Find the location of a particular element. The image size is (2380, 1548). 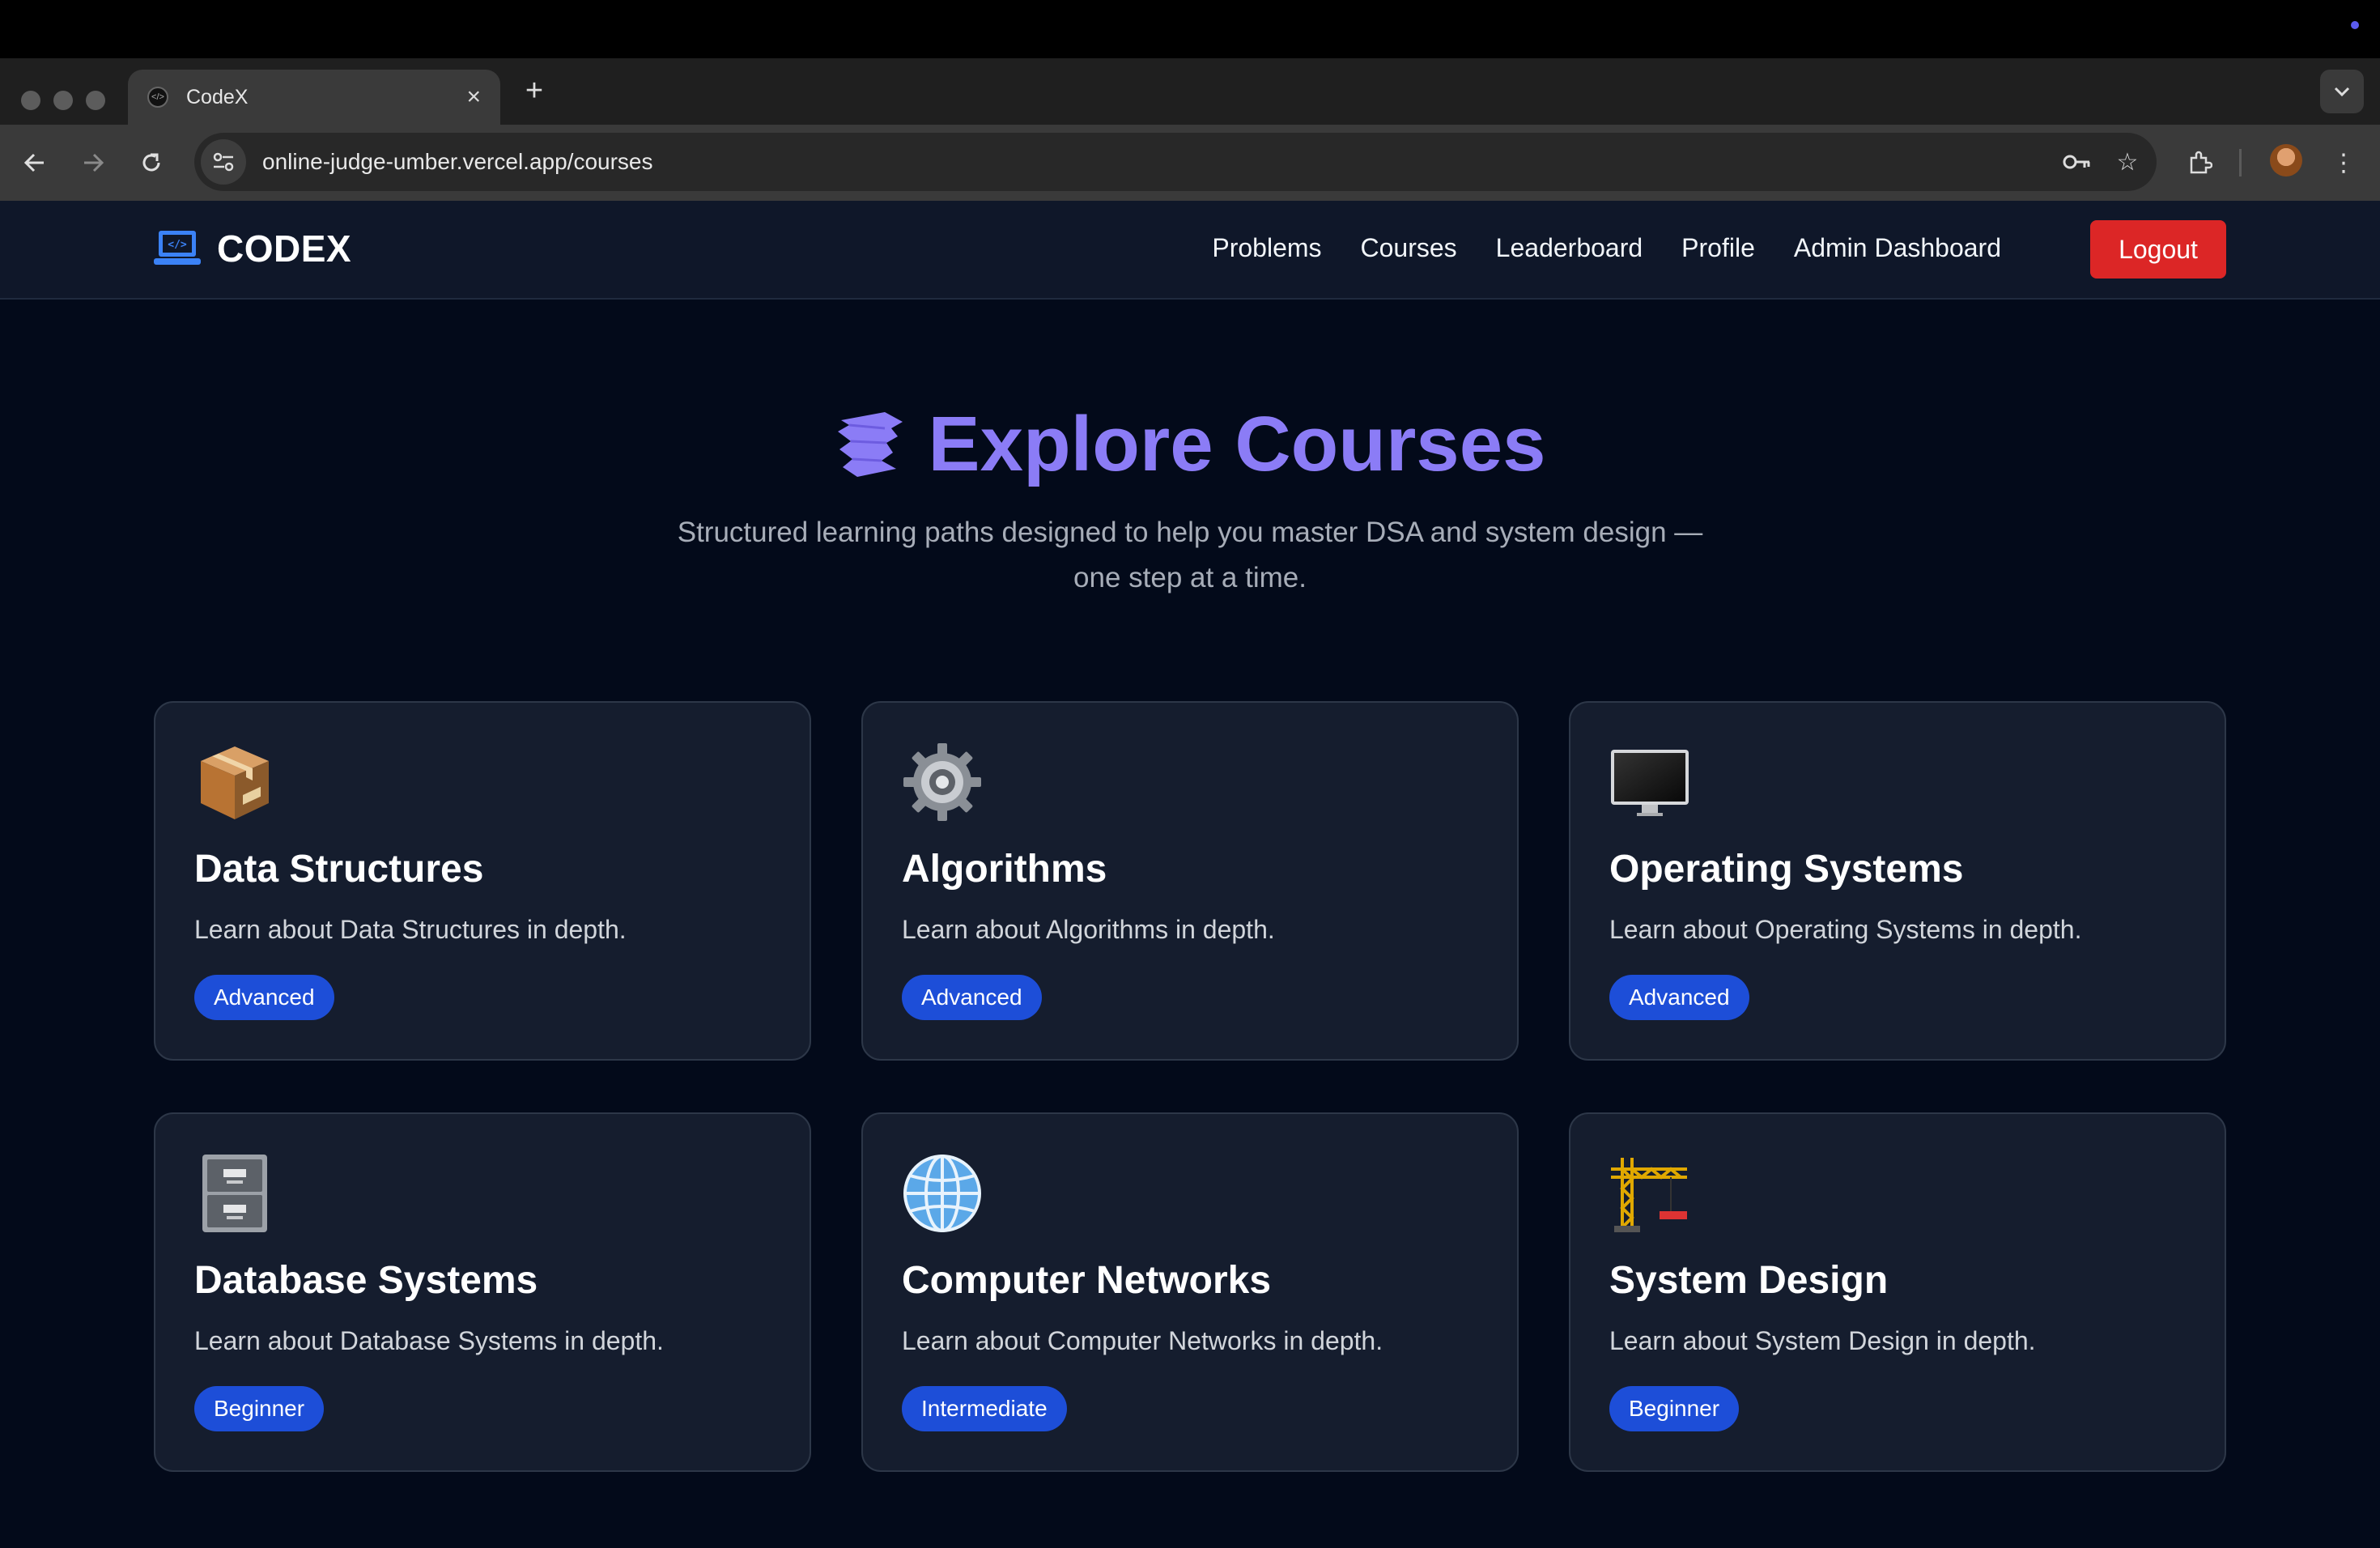

url-text: online-judge-umber.vercel.app/courses is located at coordinates (1159, 162).